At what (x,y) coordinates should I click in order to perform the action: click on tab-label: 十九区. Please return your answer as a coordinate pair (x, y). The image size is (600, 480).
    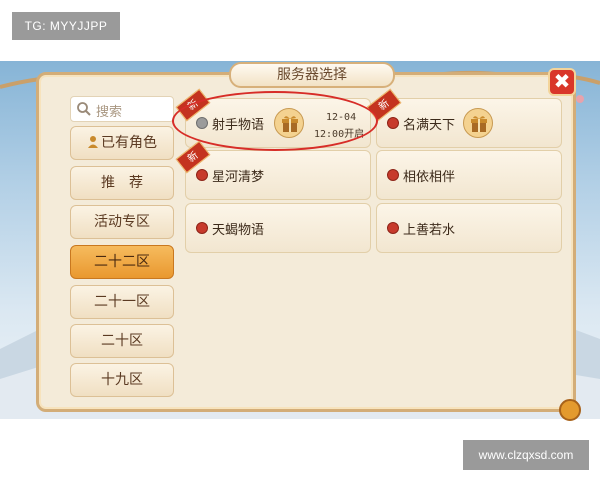
    Looking at the image, I should click on (122, 380).